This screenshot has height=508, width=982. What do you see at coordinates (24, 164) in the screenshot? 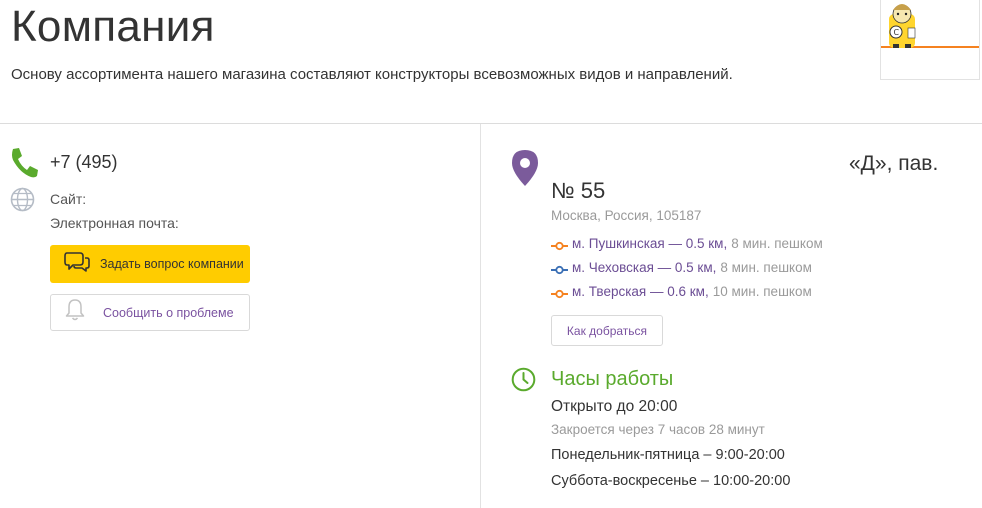
I see `phone-icon` at bounding box center [24, 164].